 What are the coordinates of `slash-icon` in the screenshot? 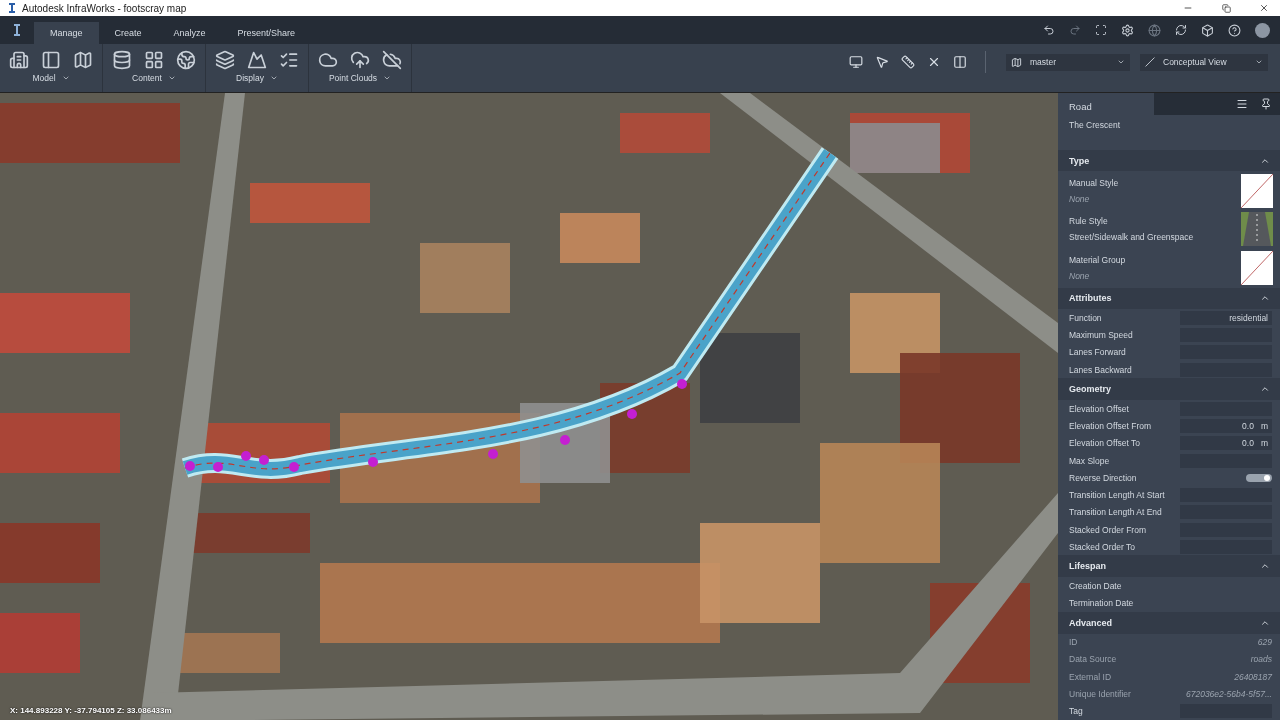 It's located at (1150, 62).